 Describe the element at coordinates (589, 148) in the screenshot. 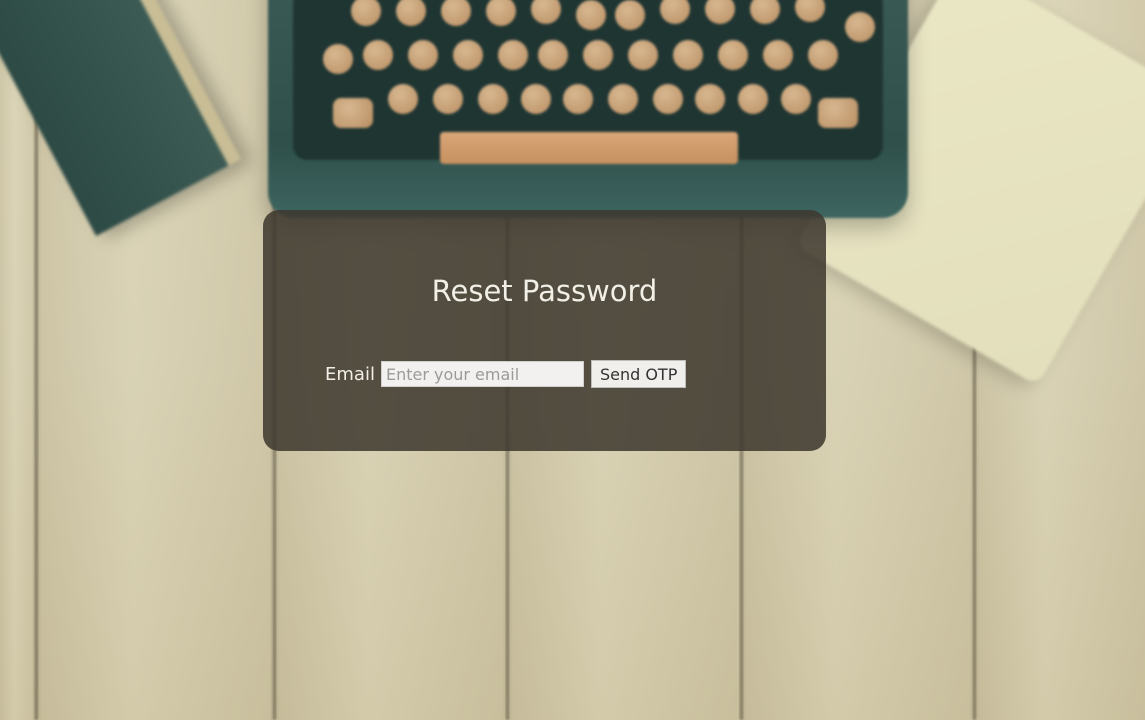

I see `typewriter-spacebar` at that location.